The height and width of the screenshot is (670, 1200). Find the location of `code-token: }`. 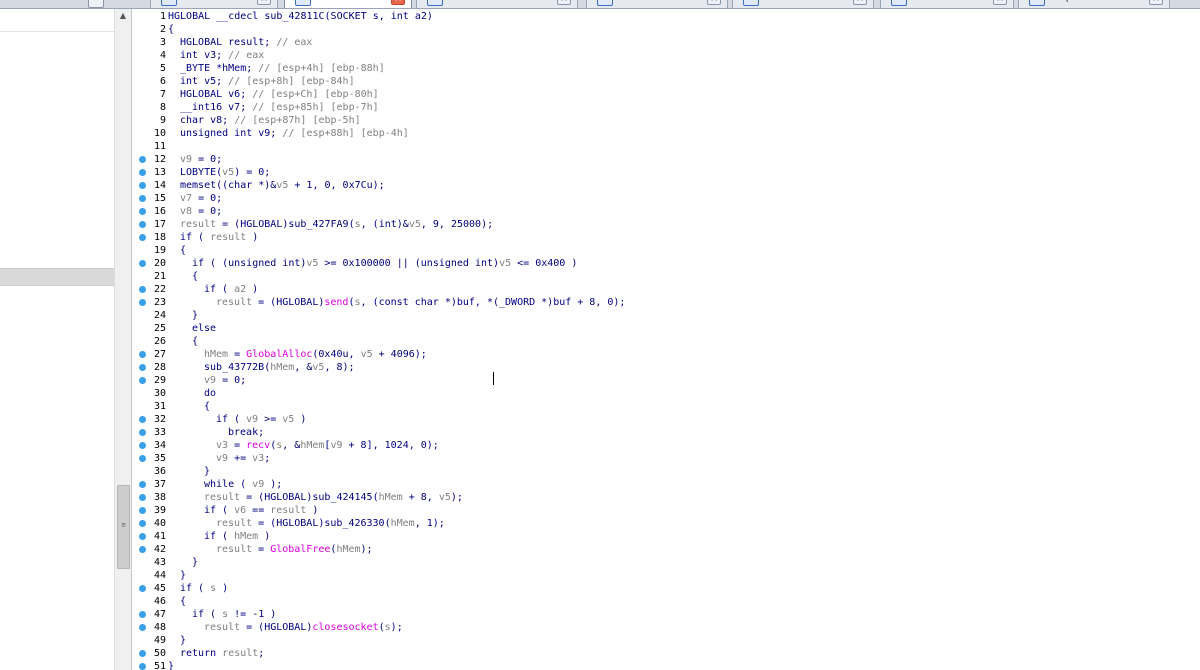

code-token: } is located at coordinates (207, 471).